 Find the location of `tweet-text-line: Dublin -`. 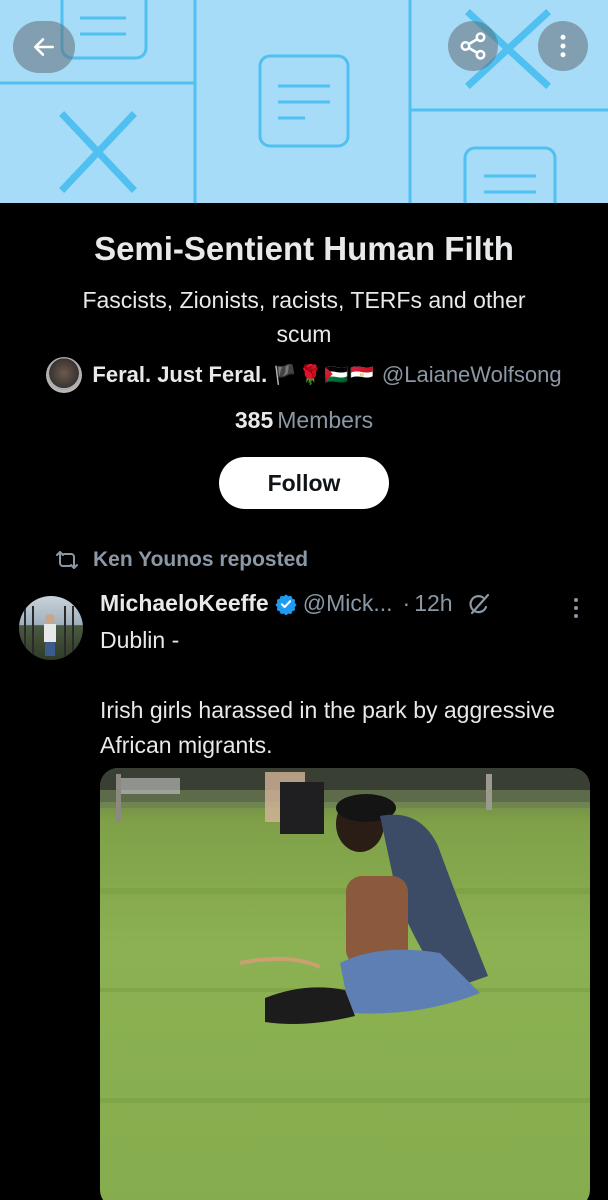

tweet-text-line: Dublin - is located at coordinates (140, 640).